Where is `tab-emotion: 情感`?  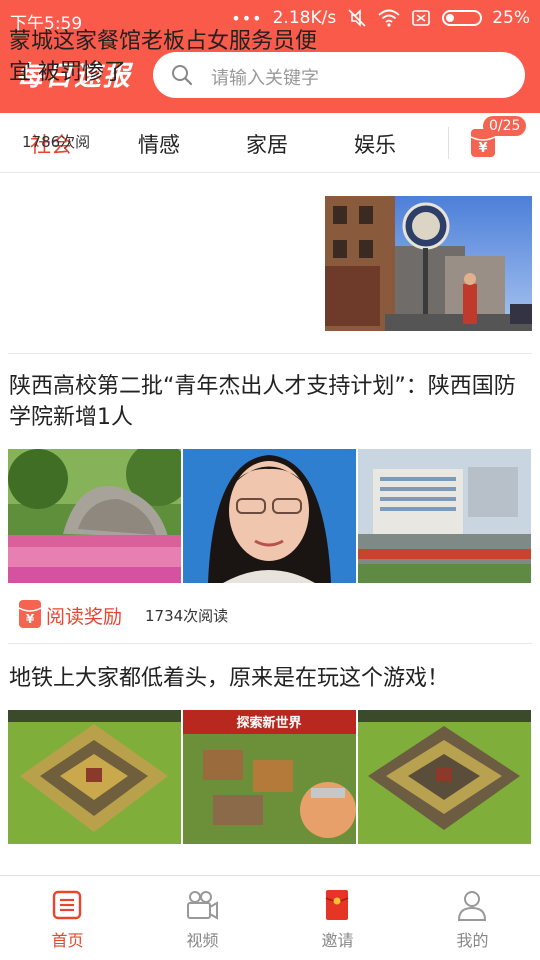 tab-emotion: 情感 is located at coordinates (159, 144).